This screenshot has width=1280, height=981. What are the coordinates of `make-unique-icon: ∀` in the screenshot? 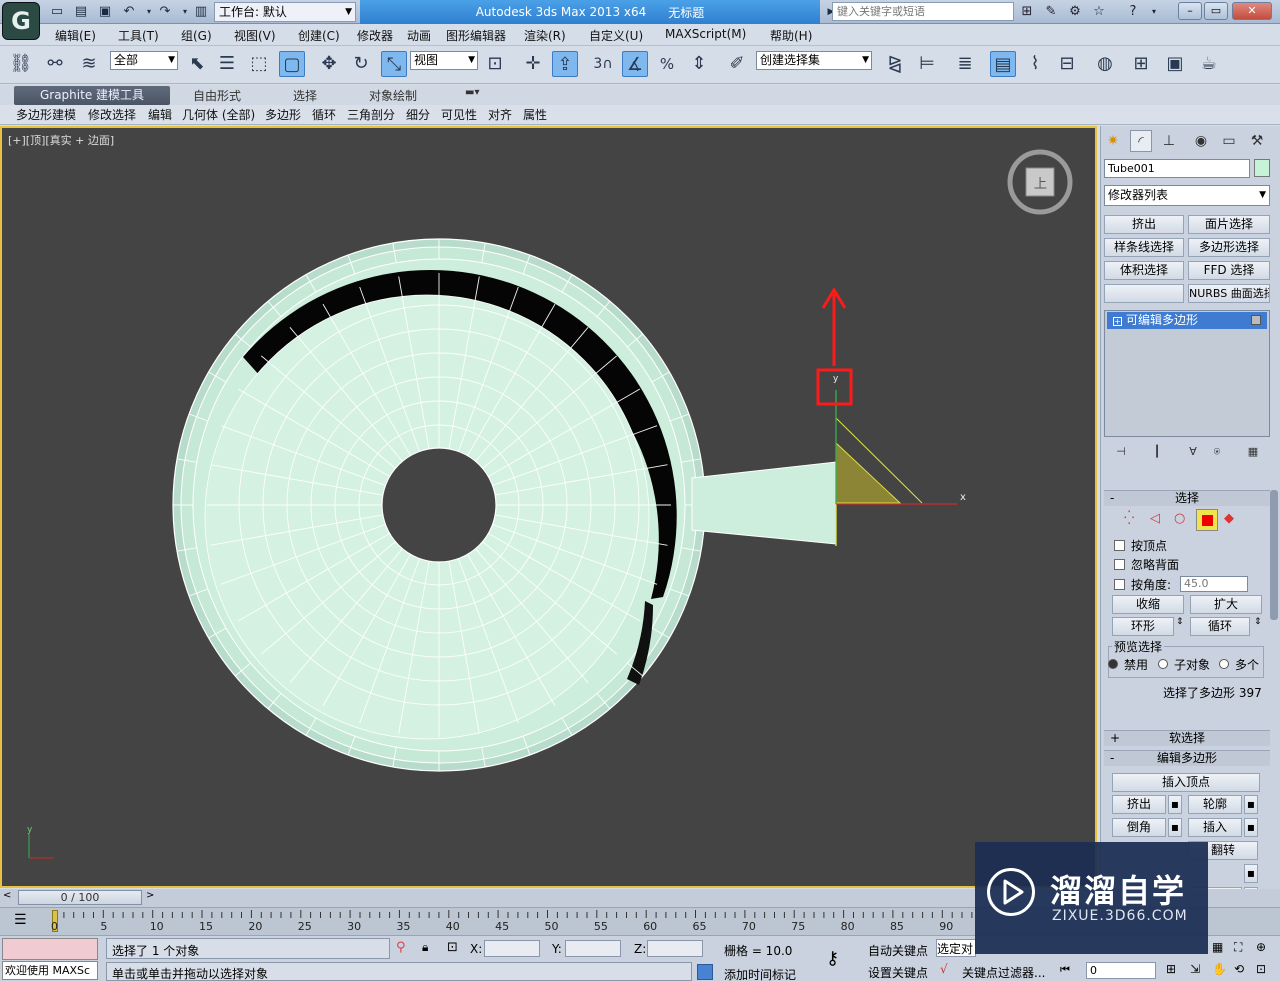 It's located at (1193, 453).